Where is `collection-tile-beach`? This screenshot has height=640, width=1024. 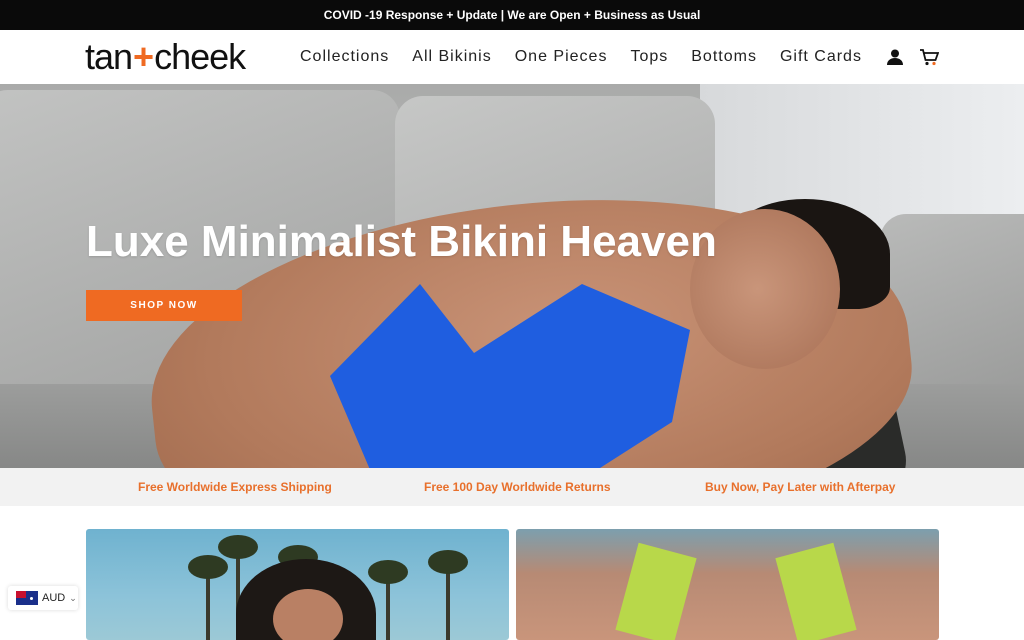 collection-tile-beach is located at coordinates (297, 584).